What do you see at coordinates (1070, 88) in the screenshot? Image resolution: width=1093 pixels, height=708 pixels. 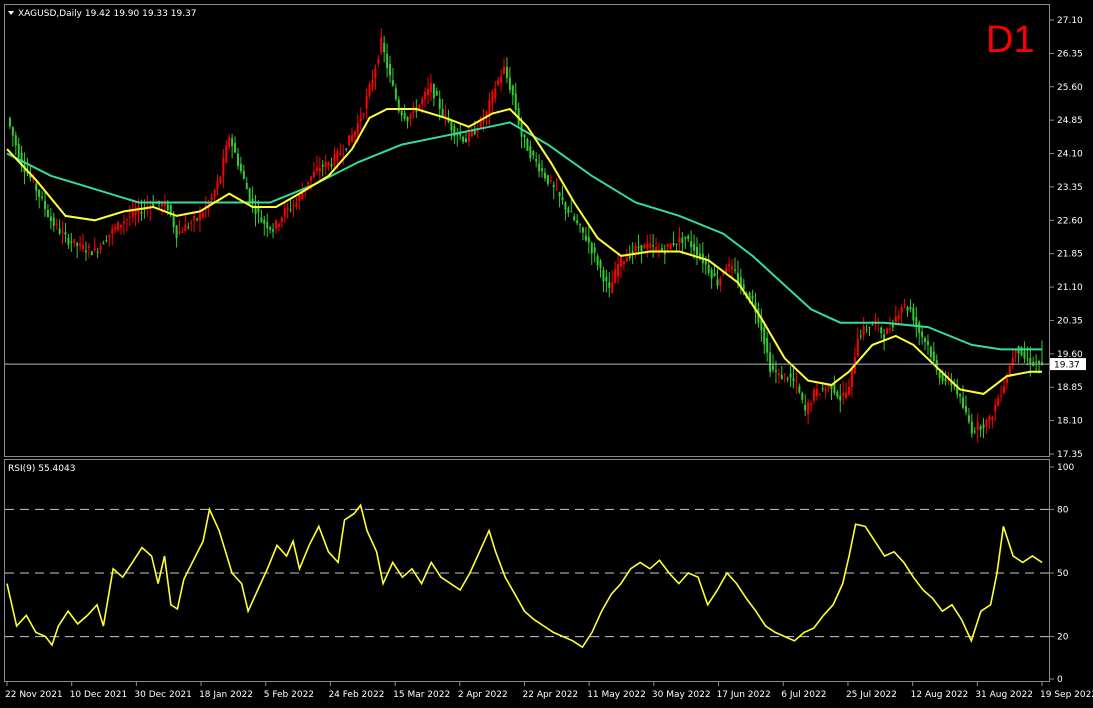 I see `price-tick-label: 25.60` at bounding box center [1070, 88].